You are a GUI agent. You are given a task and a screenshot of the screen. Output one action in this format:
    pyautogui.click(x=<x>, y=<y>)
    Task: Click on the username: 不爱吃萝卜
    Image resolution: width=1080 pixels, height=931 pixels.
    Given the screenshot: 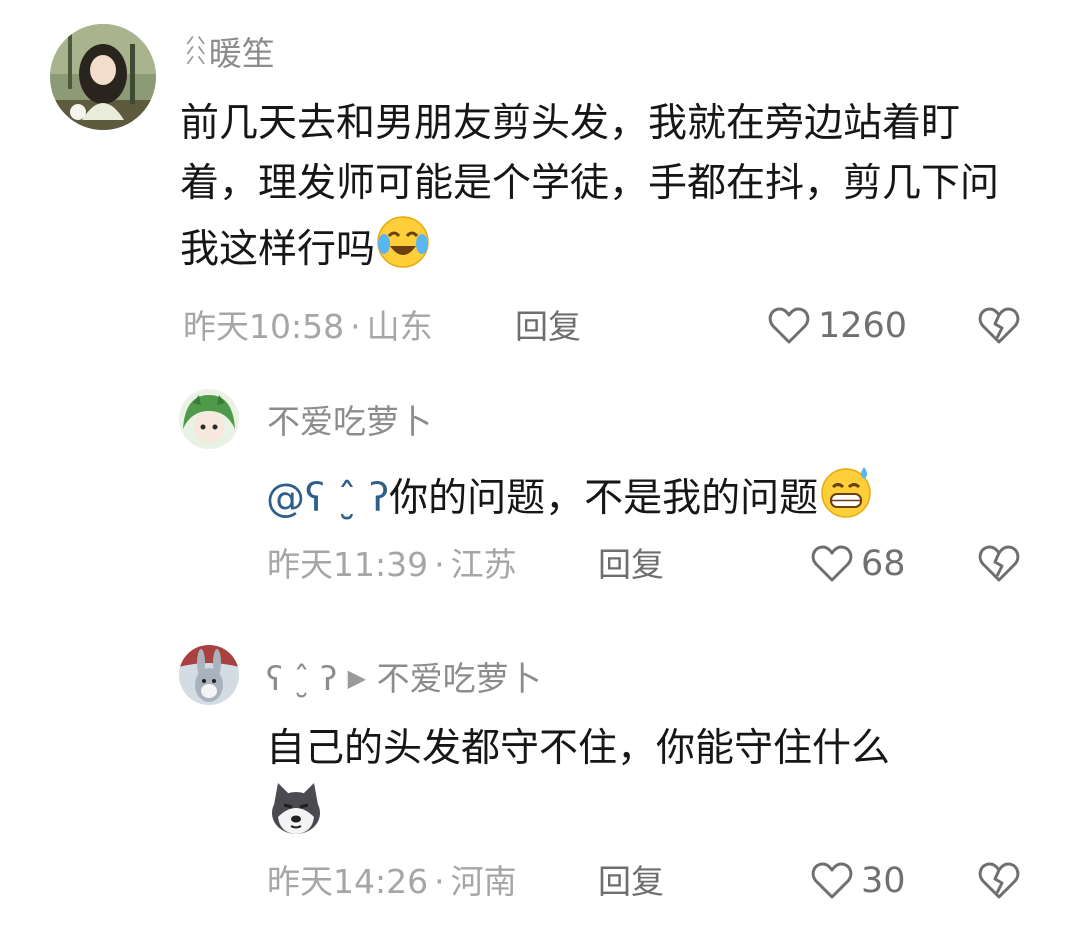 What is the action you would take?
    pyautogui.click(x=349, y=421)
    